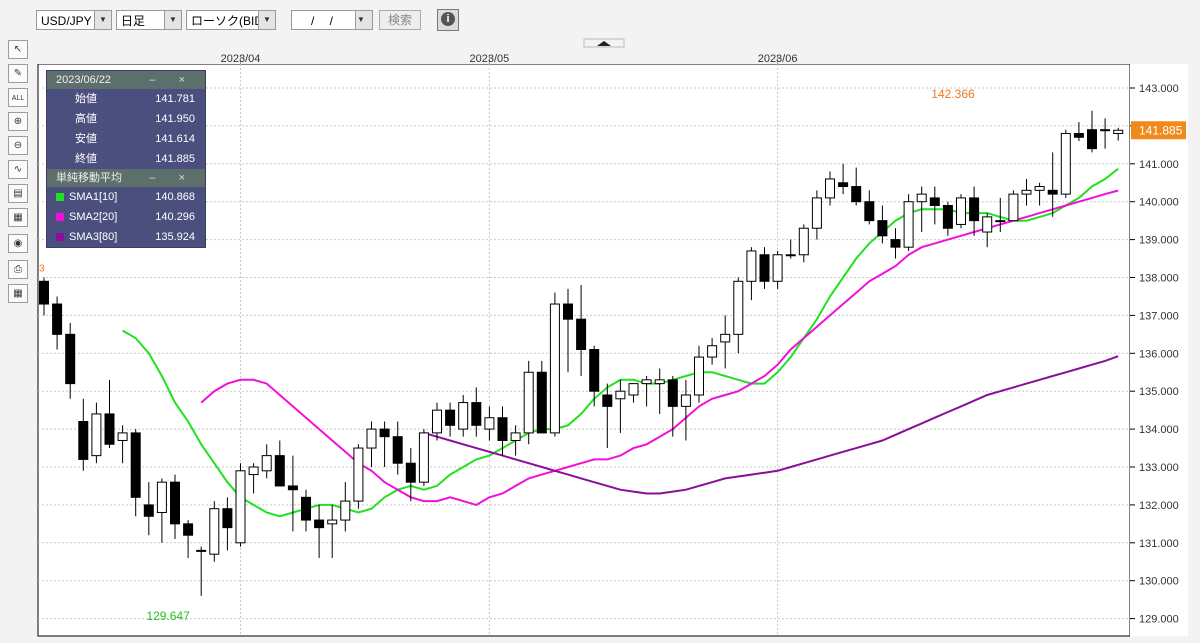  I want to click on price-tick-label: 130.000, so click(1159, 582).